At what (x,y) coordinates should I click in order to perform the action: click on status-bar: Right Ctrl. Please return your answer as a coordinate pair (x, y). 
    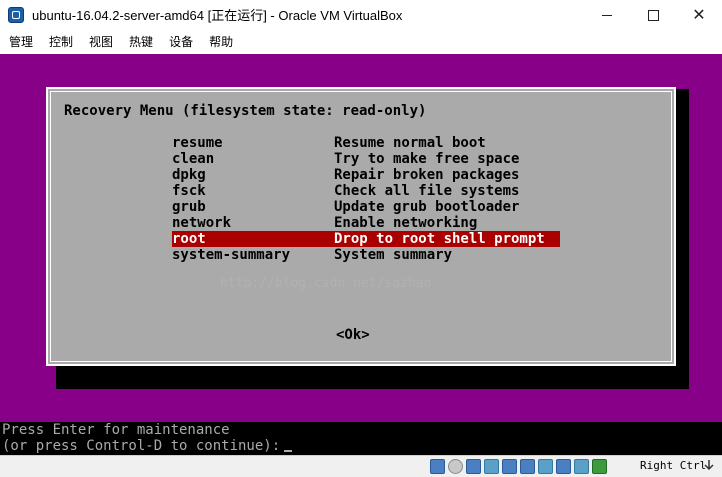
    Looking at the image, I should click on (361, 466).